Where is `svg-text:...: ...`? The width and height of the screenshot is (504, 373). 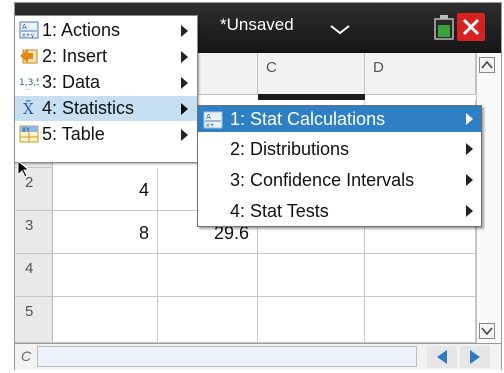 svg-text:...: ... is located at coordinates (28, 88).